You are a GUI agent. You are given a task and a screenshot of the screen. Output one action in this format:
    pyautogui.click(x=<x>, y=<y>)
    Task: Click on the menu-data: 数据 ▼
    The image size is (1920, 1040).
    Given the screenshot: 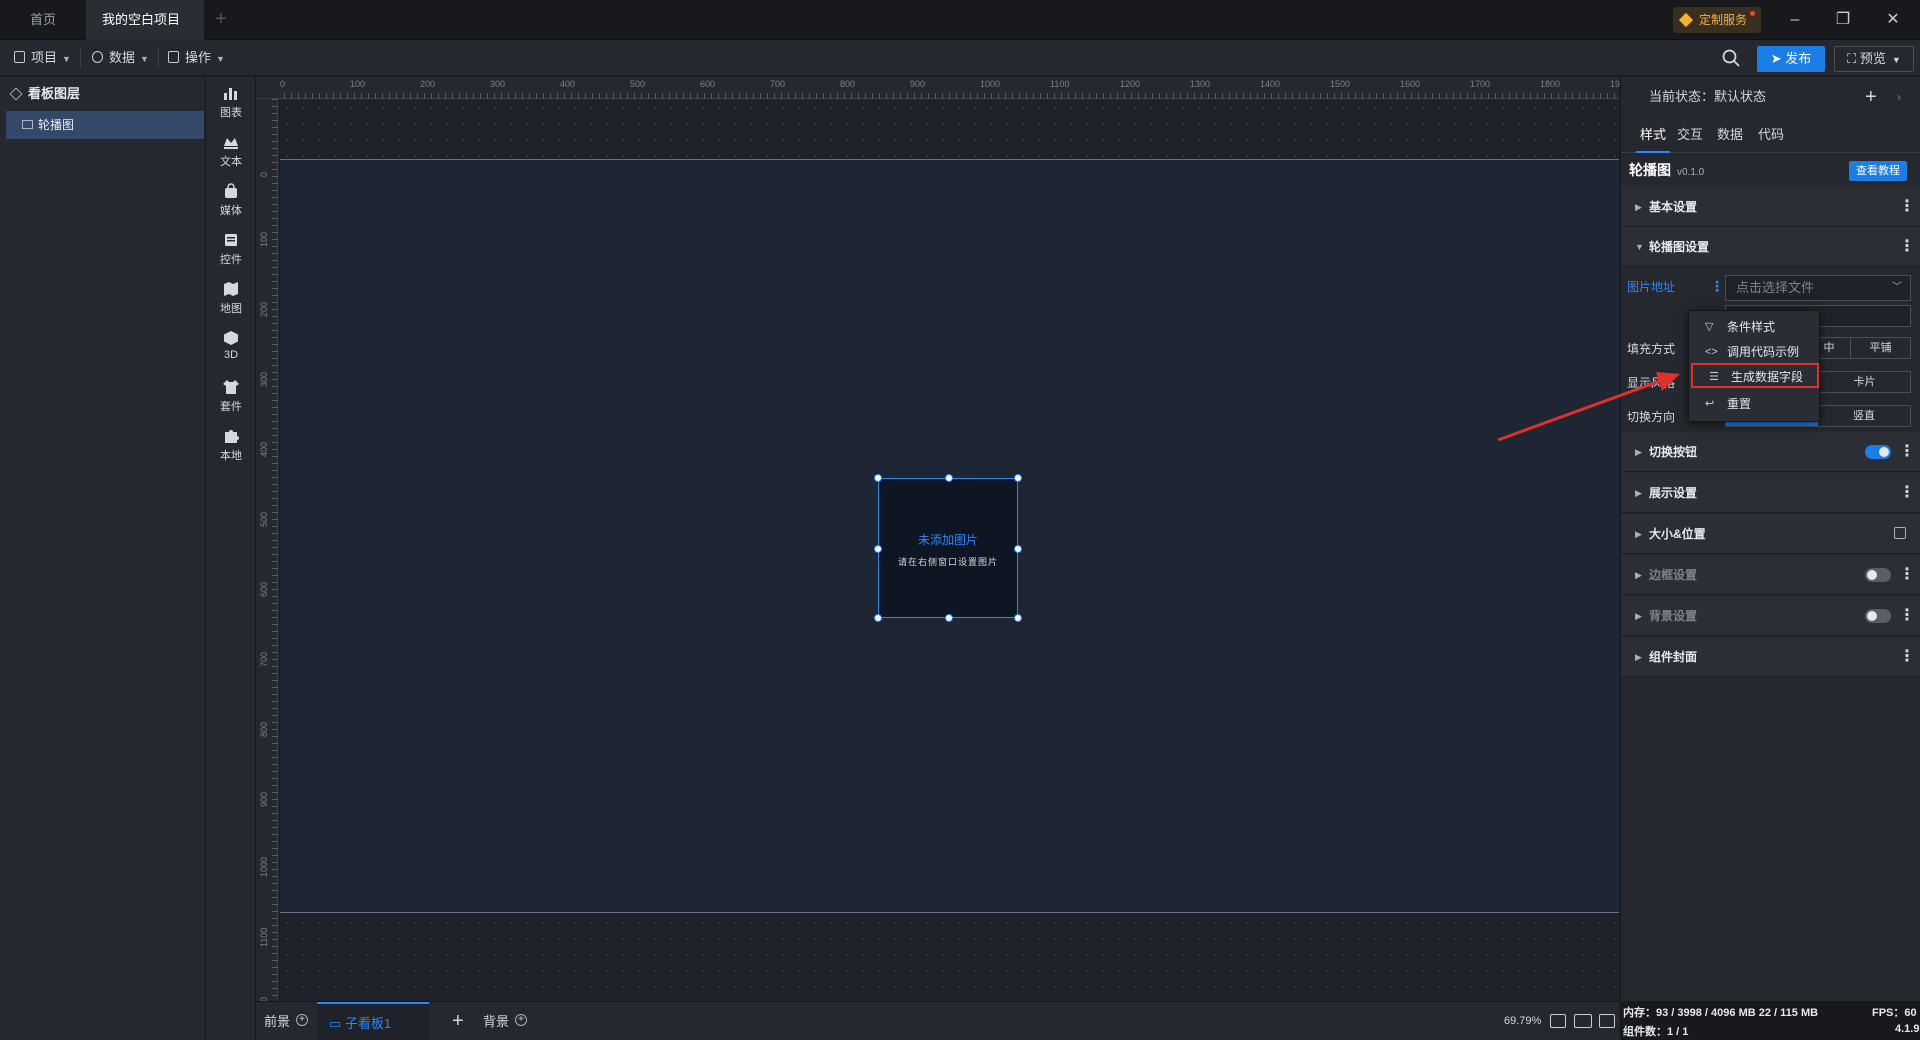 What is the action you would take?
    pyautogui.click(x=120, y=58)
    